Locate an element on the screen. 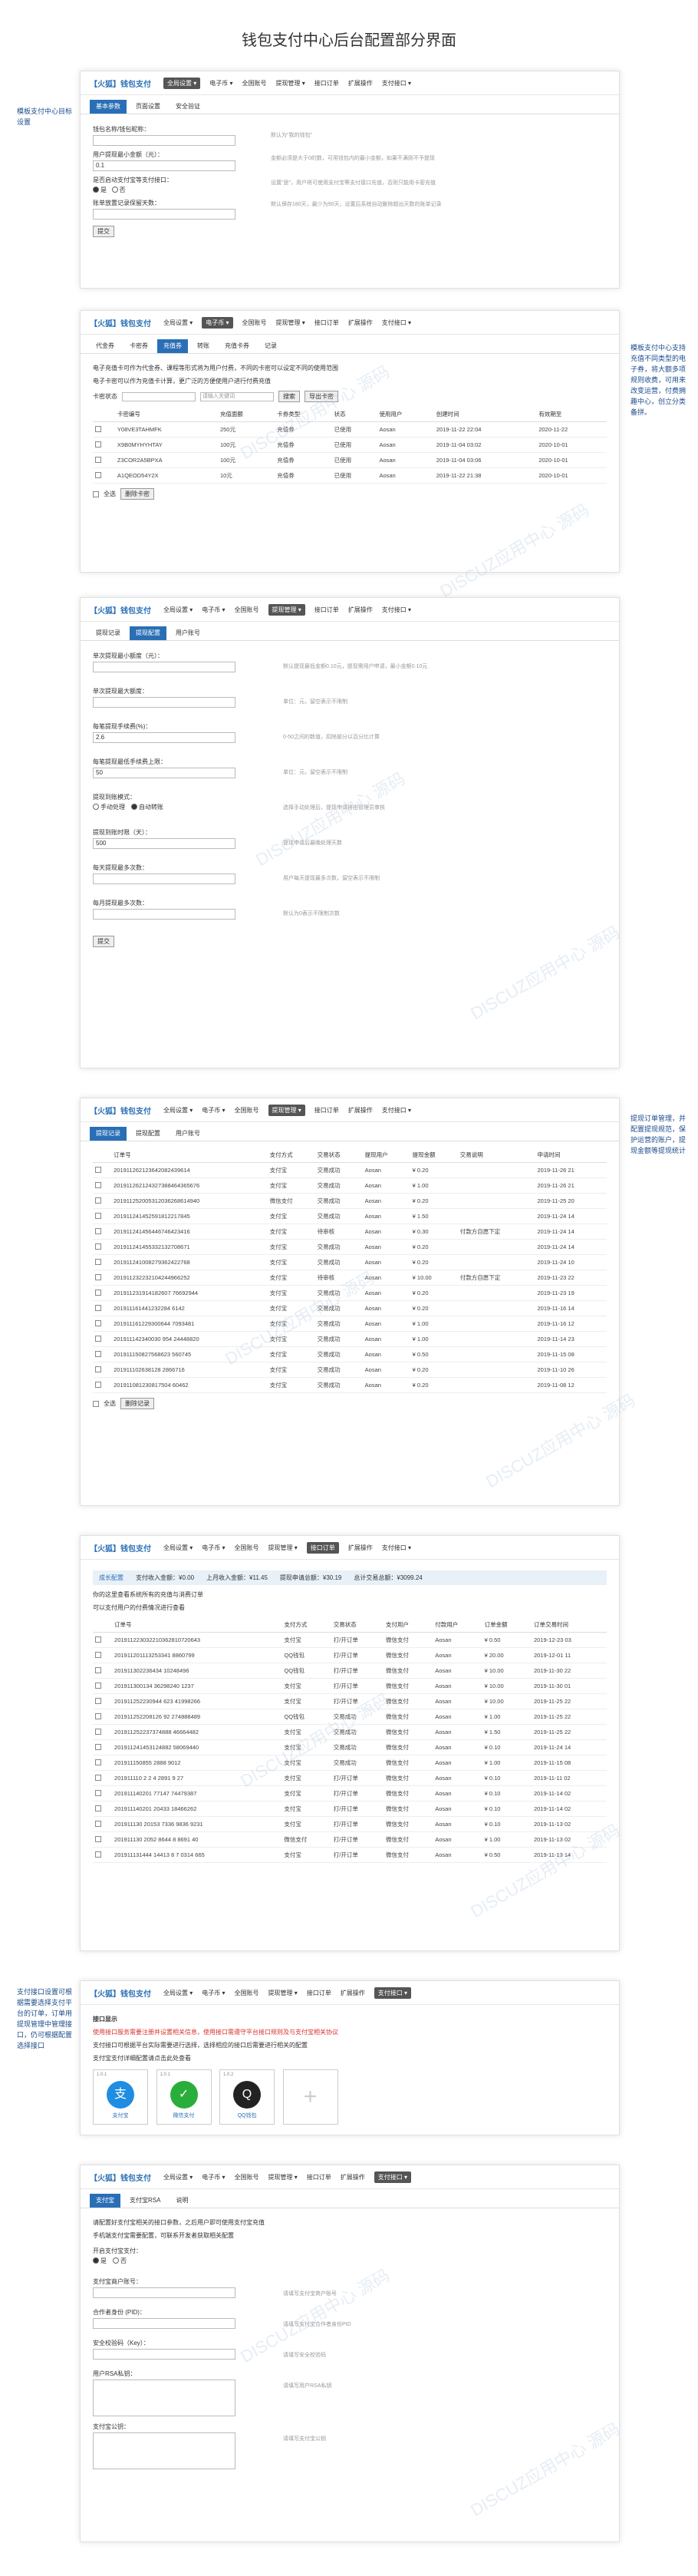 The height and width of the screenshot is (2576, 698). radio-no: 否 is located at coordinates (119, 190).